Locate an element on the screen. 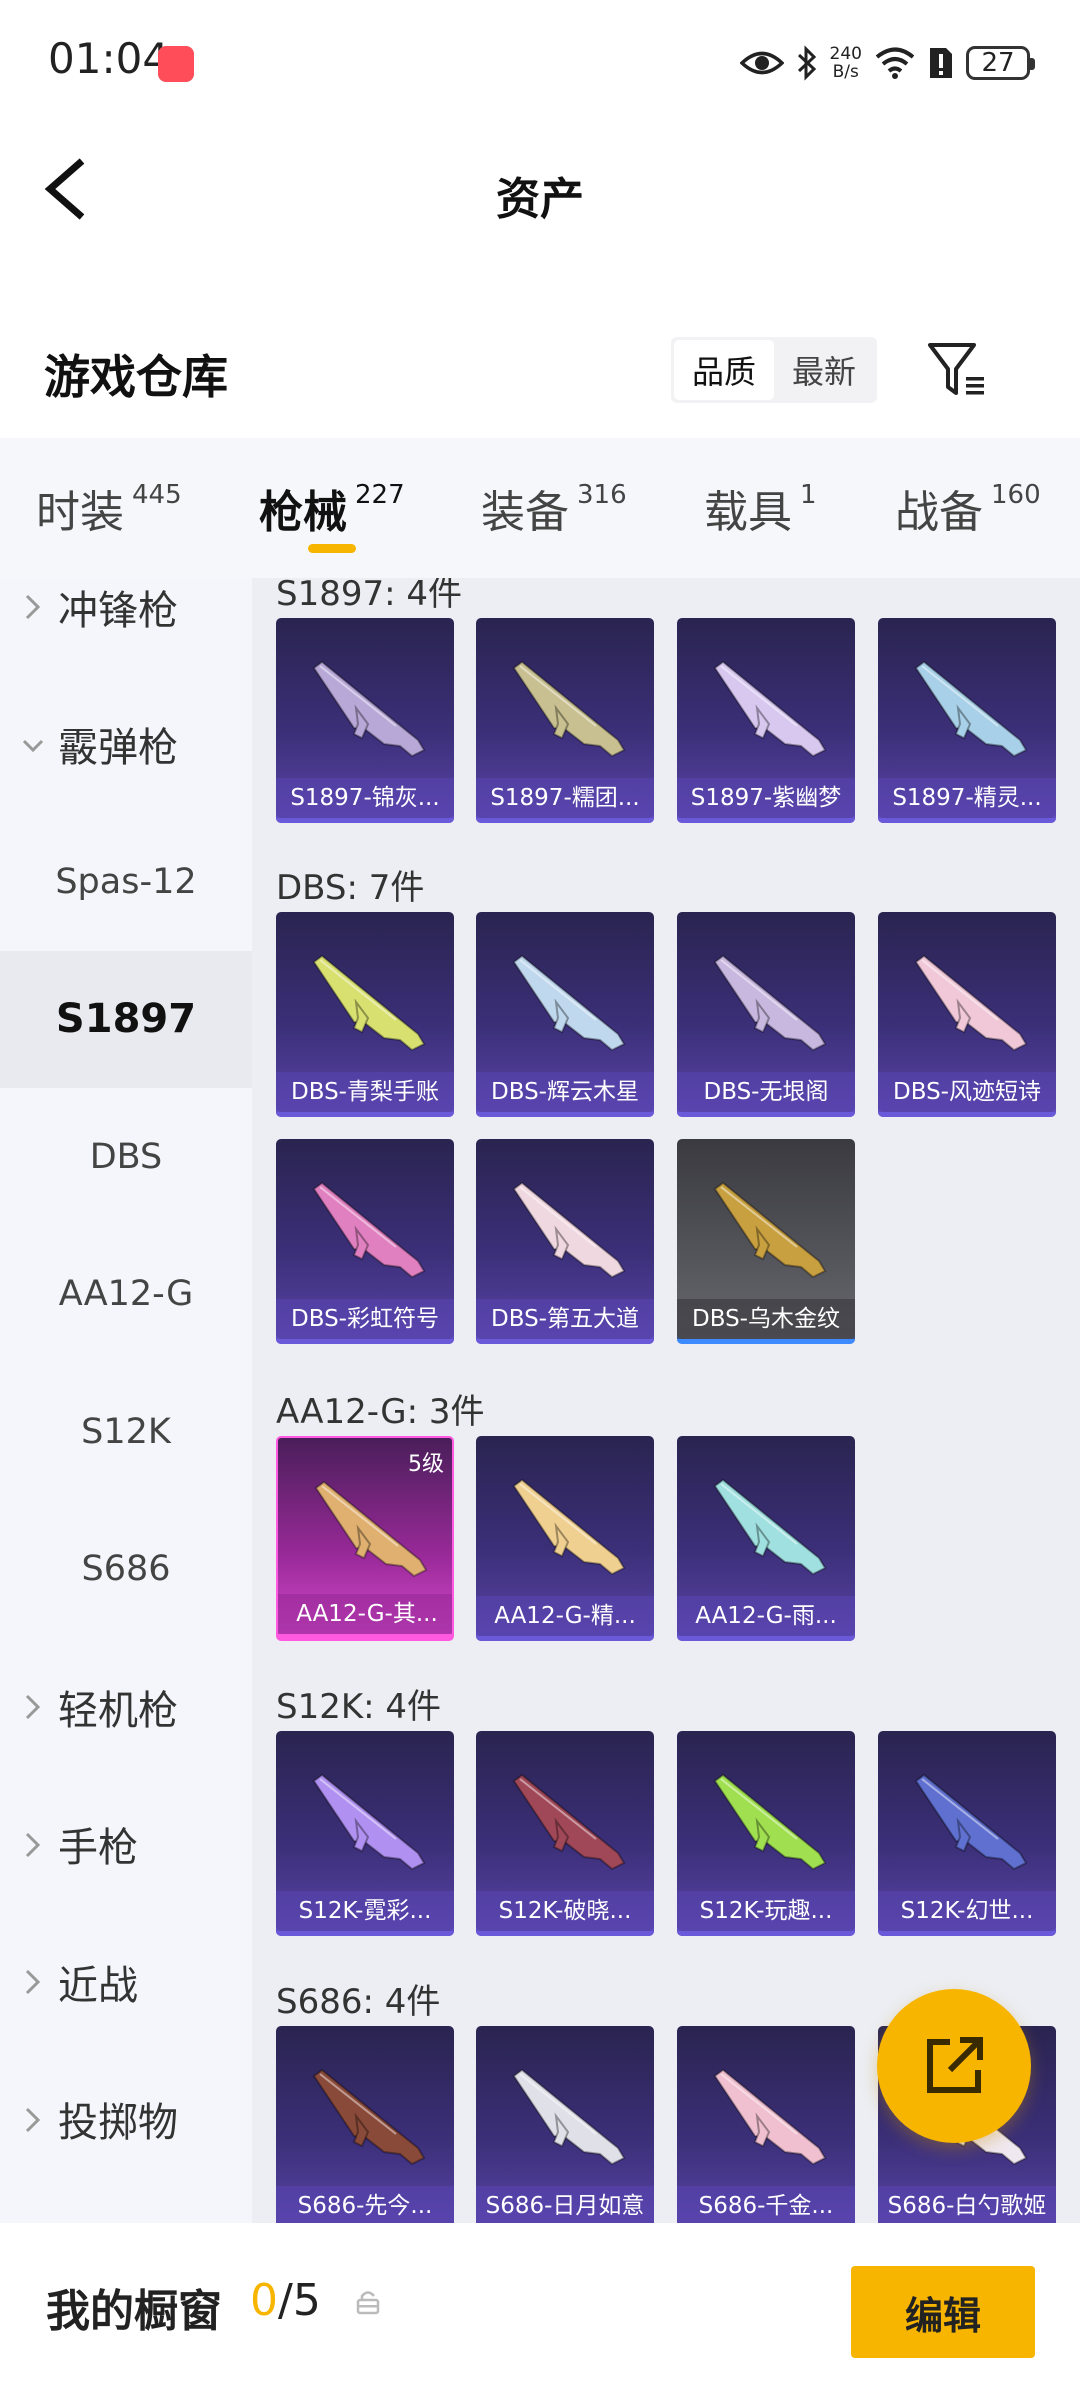 The width and height of the screenshot is (1080, 2382). status-bar: 01:04 240 B/s 27 is located at coordinates (540, 62).